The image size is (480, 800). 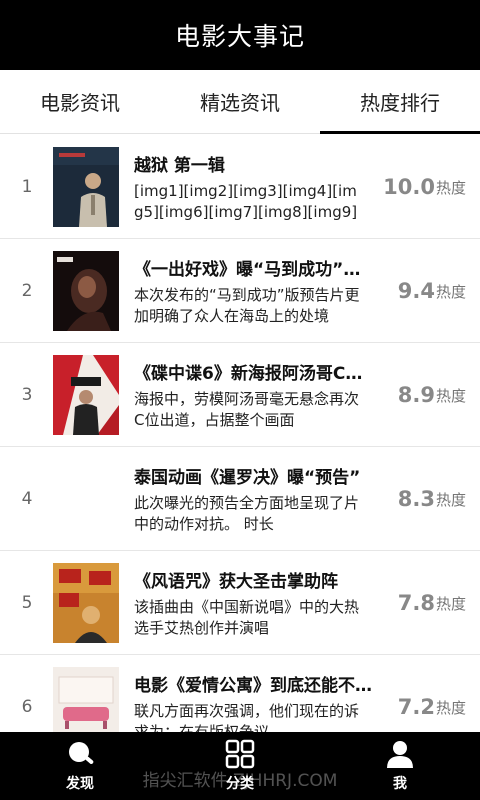 What do you see at coordinates (254, 686) in the screenshot?
I see `item-title: 电影《爱情公寓》到底还能不能看` at bounding box center [254, 686].